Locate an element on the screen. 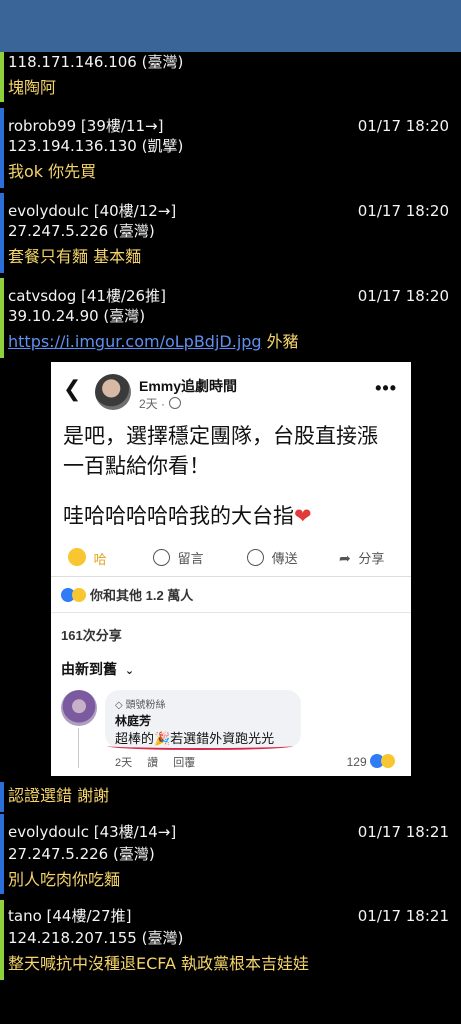 The height and width of the screenshot is (1024, 461). image-link: https://i.imgur.com/oLpBdjD.jpg is located at coordinates (135, 341).